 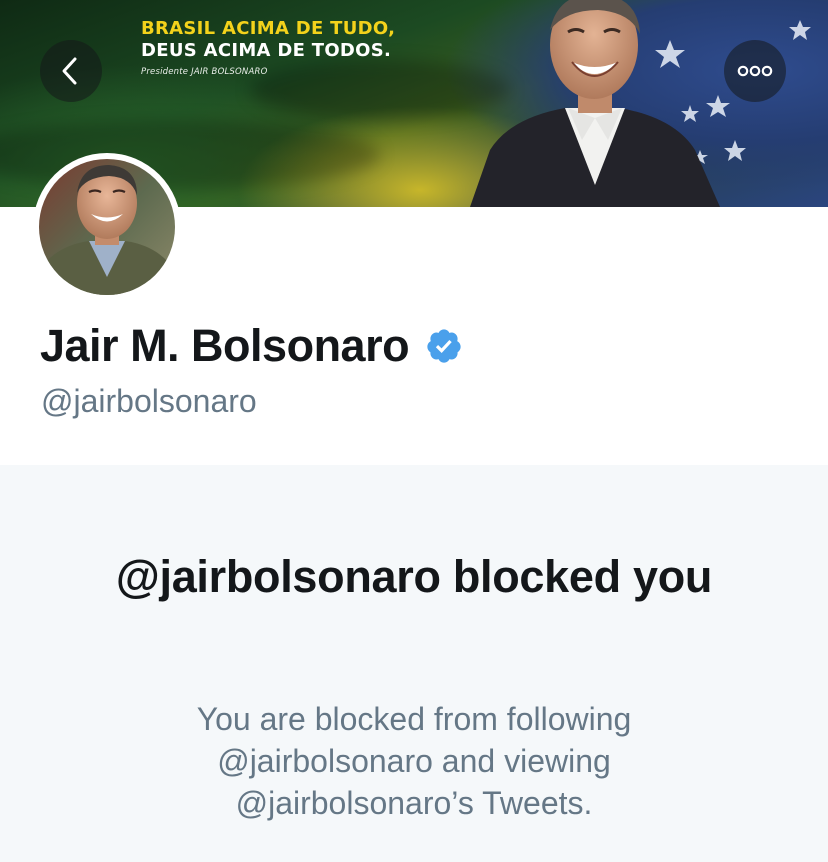 What do you see at coordinates (444, 346) in the screenshot?
I see `verified-badge-icon` at bounding box center [444, 346].